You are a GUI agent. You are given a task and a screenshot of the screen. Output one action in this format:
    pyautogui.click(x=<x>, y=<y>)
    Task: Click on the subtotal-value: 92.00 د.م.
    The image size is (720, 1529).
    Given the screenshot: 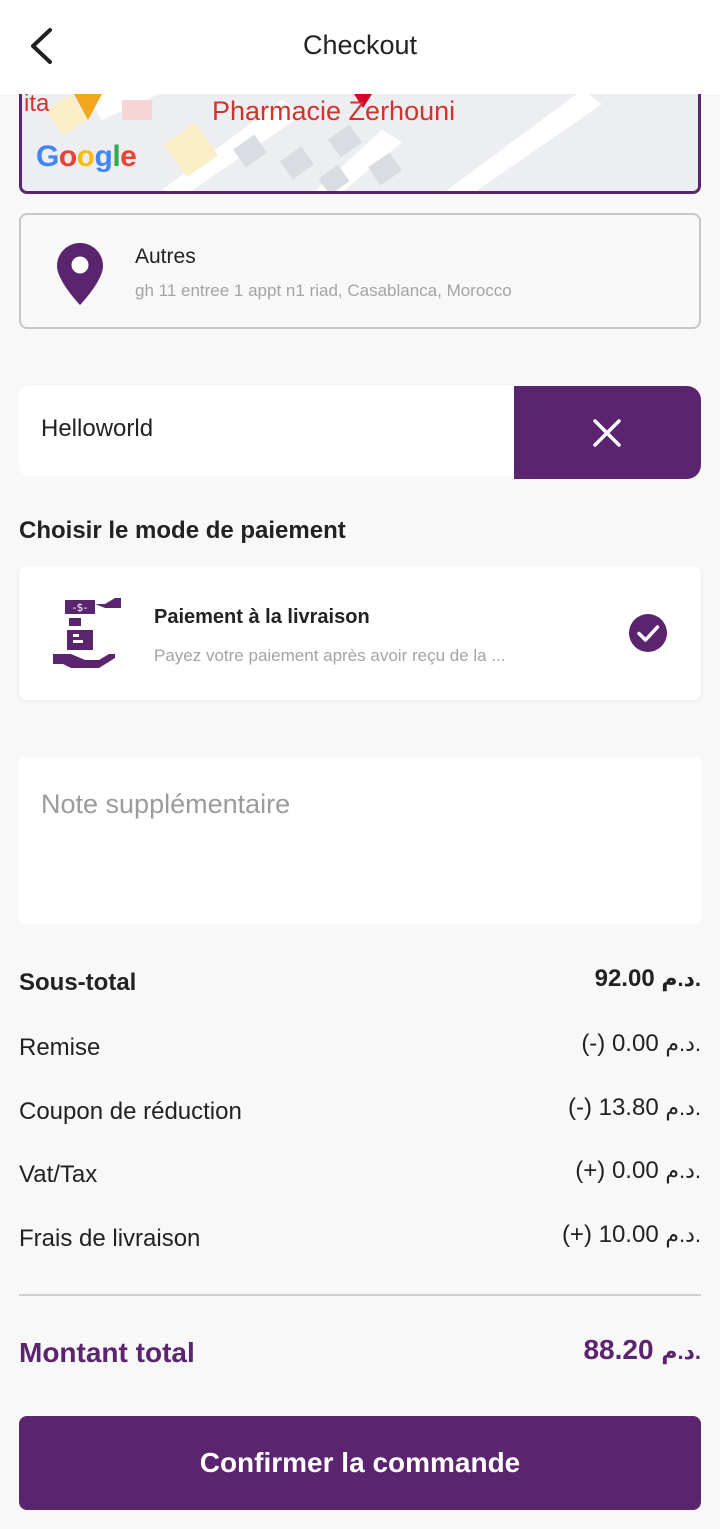 What is the action you would take?
    pyautogui.click(x=647, y=978)
    